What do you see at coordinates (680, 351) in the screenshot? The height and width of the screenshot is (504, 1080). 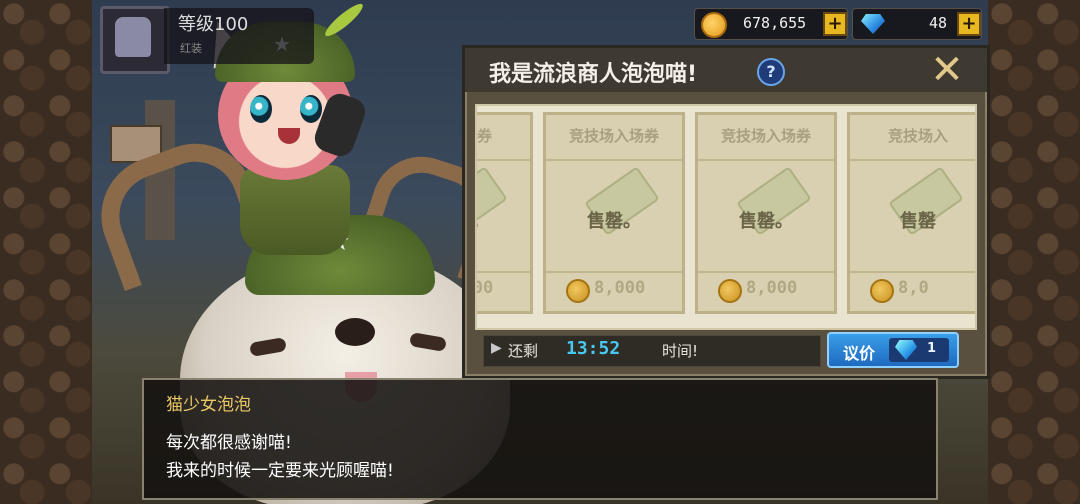 I see `timer-suffix: 时间!` at bounding box center [680, 351].